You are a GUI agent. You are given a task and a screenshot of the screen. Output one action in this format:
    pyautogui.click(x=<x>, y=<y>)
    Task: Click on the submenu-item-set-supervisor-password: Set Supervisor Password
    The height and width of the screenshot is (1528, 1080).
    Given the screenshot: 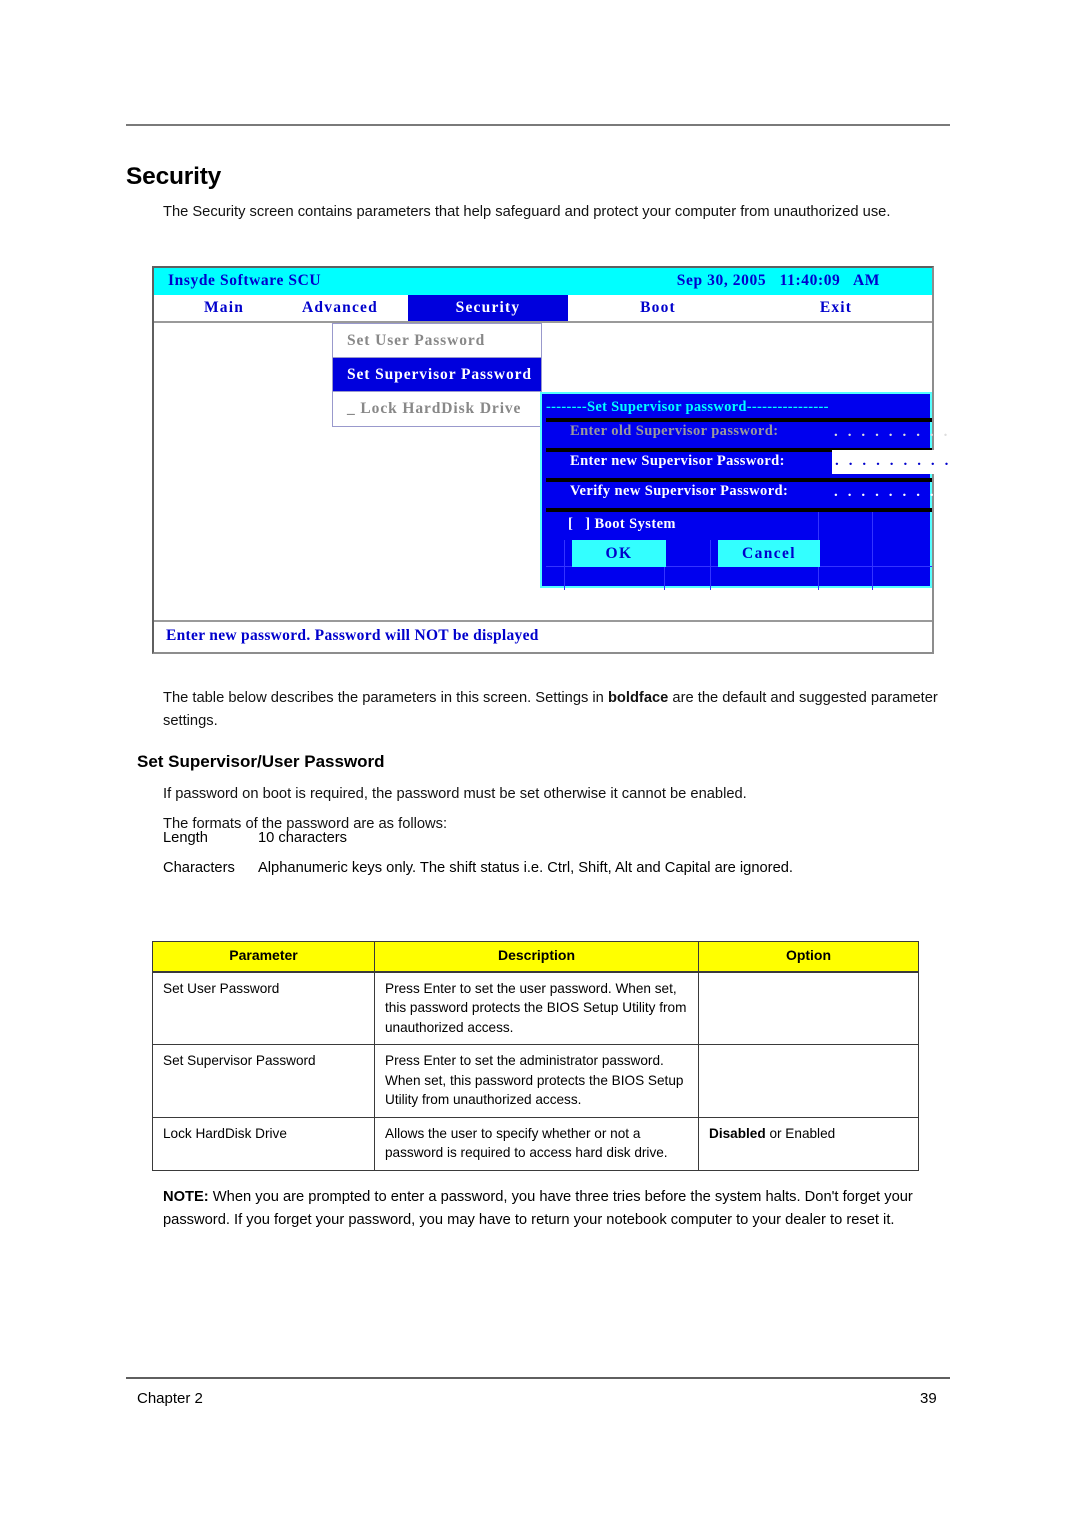 What is the action you would take?
    pyautogui.click(x=437, y=375)
    